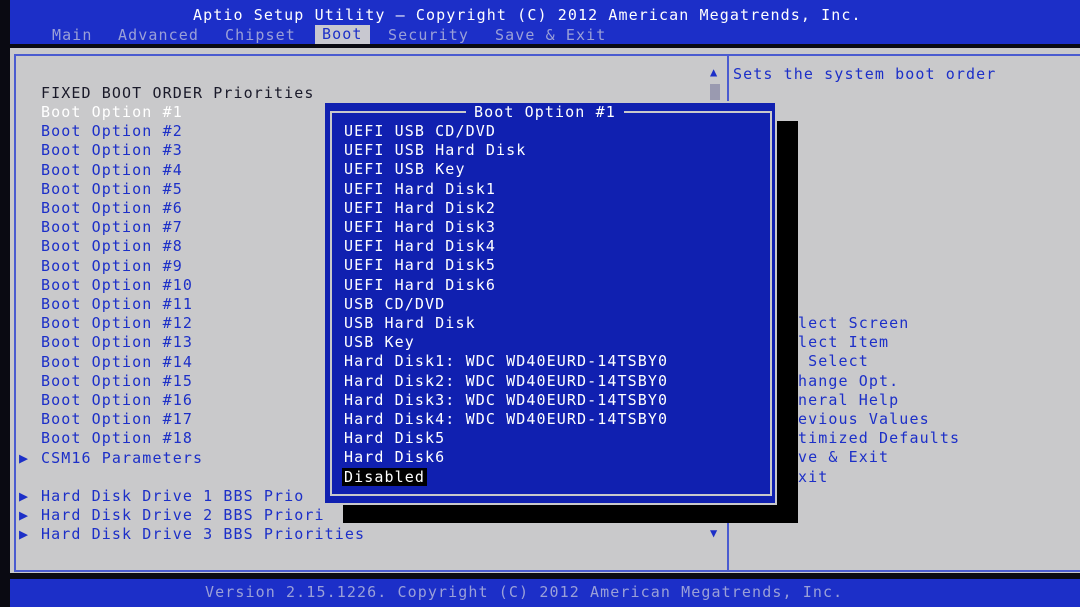 Image resolution: width=1080 pixels, height=607 pixels. What do you see at coordinates (545, 112) in the screenshot?
I see `popup-title: Boot Option #1` at bounding box center [545, 112].